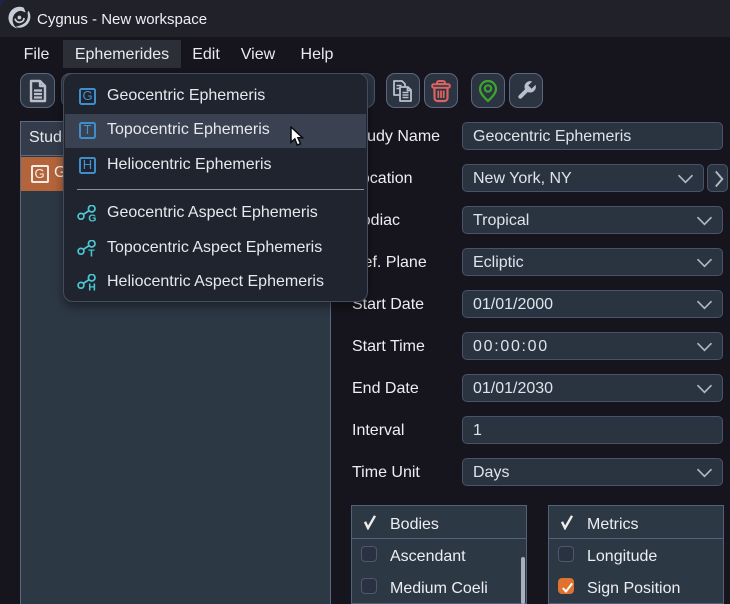  I want to click on svg-text: G, so click(92, 219).